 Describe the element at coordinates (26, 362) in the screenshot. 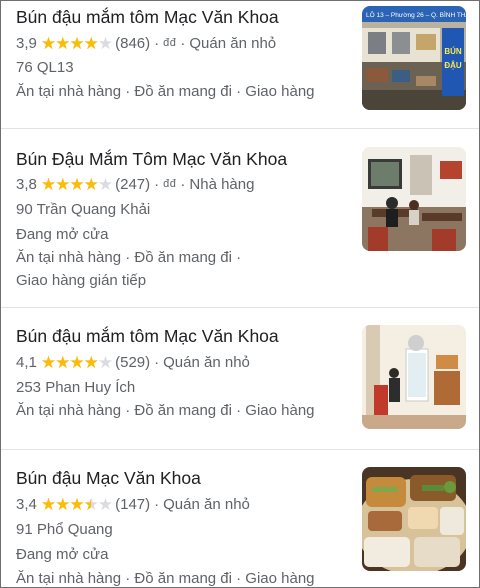

I see `rating-value: 4,1` at that location.